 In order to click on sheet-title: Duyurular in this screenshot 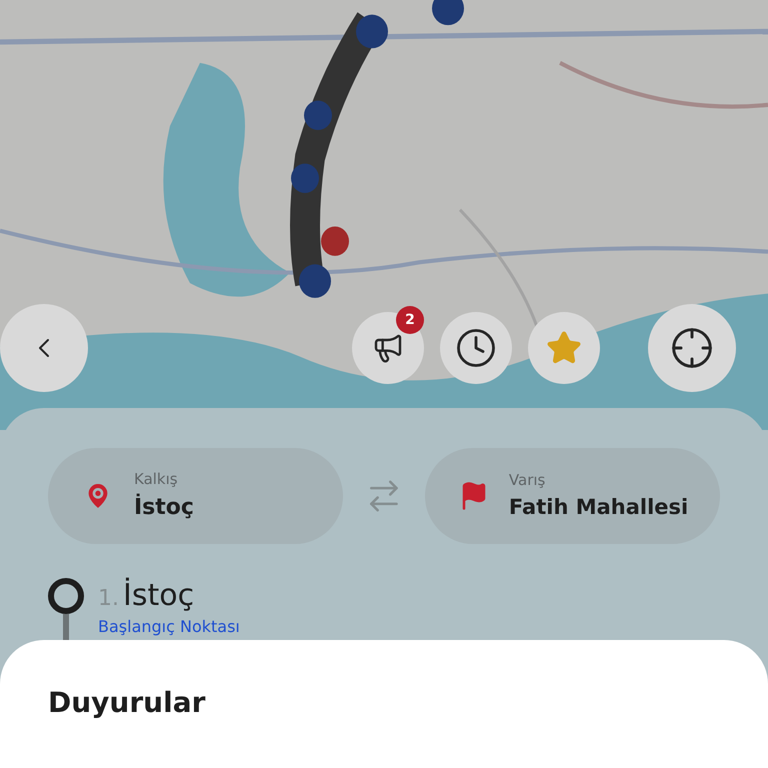, I will do `click(127, 702)`.